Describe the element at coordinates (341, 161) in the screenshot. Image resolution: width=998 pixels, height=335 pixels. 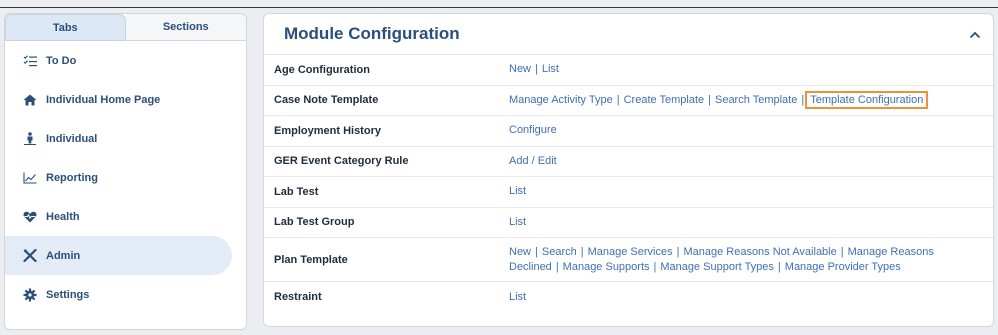
I see `row-label: GER Event Category Rule` at that location.